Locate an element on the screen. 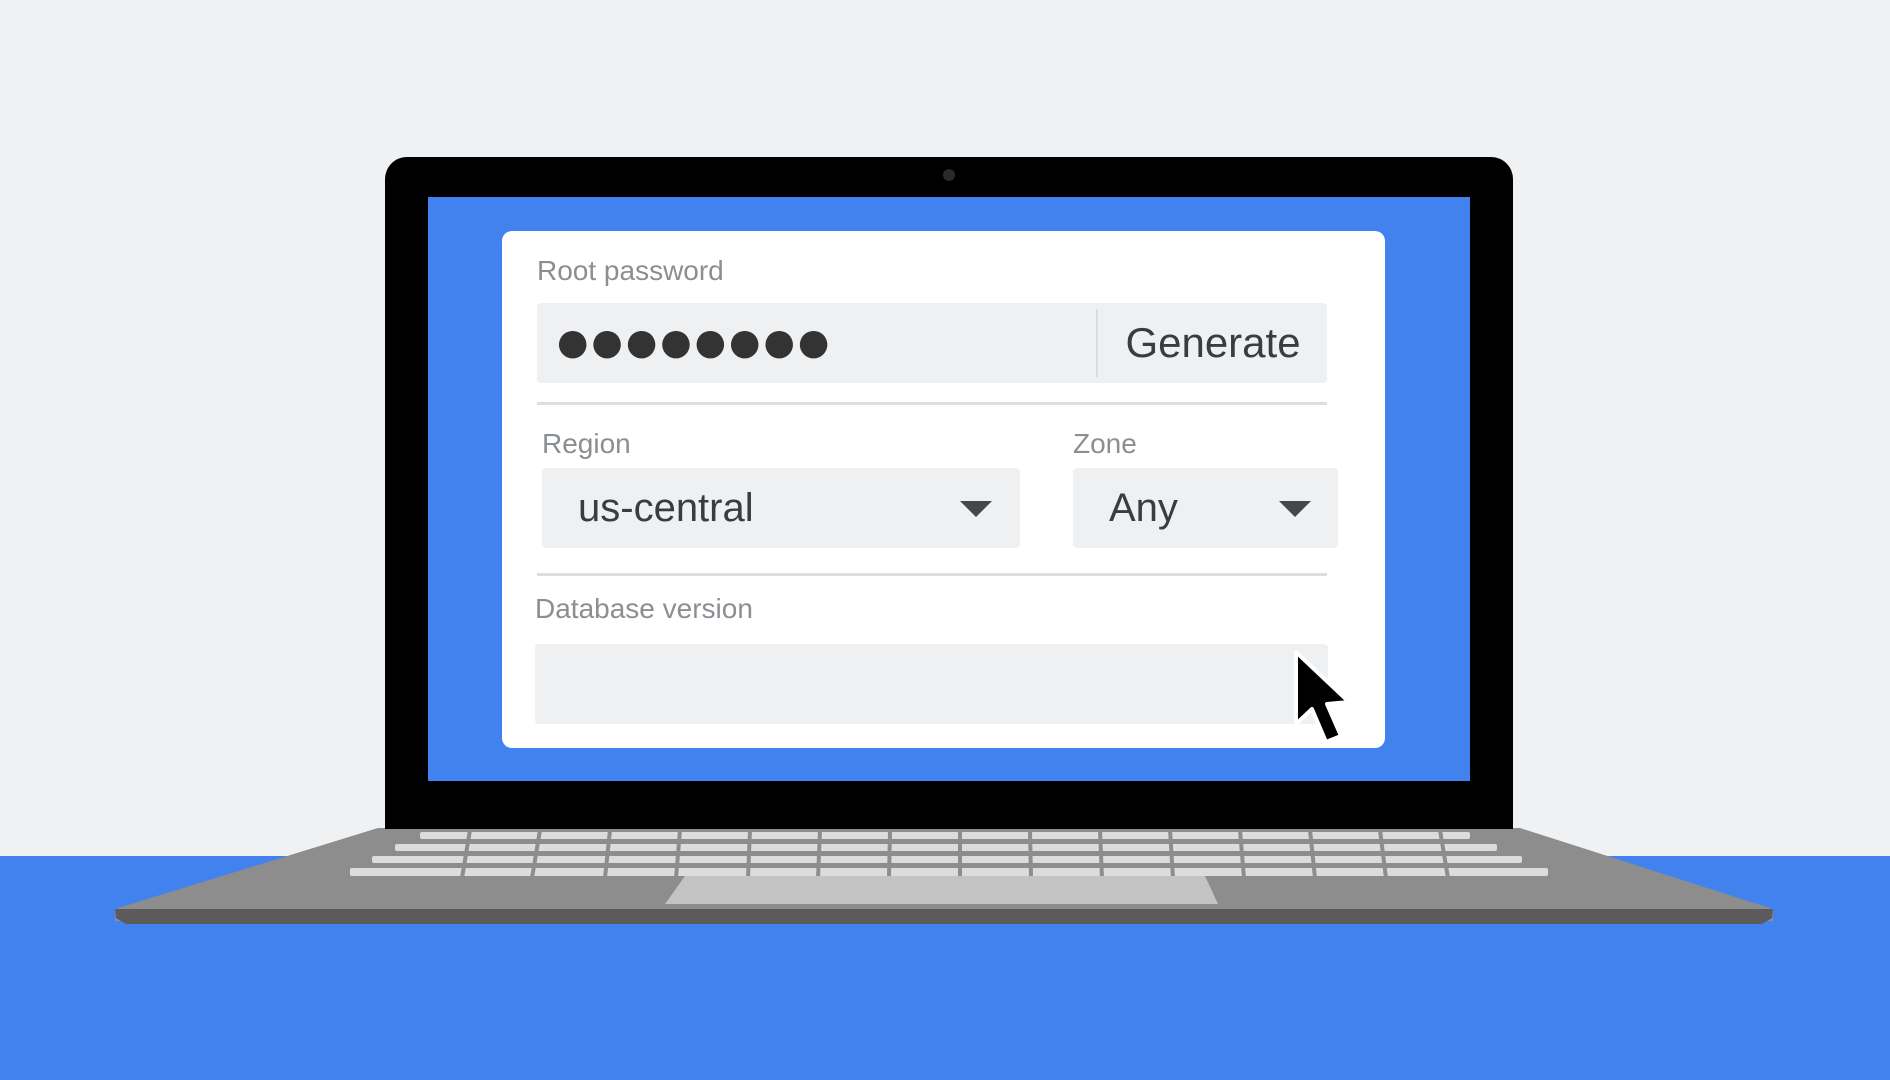  trackpad is located at coordinates (941, 890).